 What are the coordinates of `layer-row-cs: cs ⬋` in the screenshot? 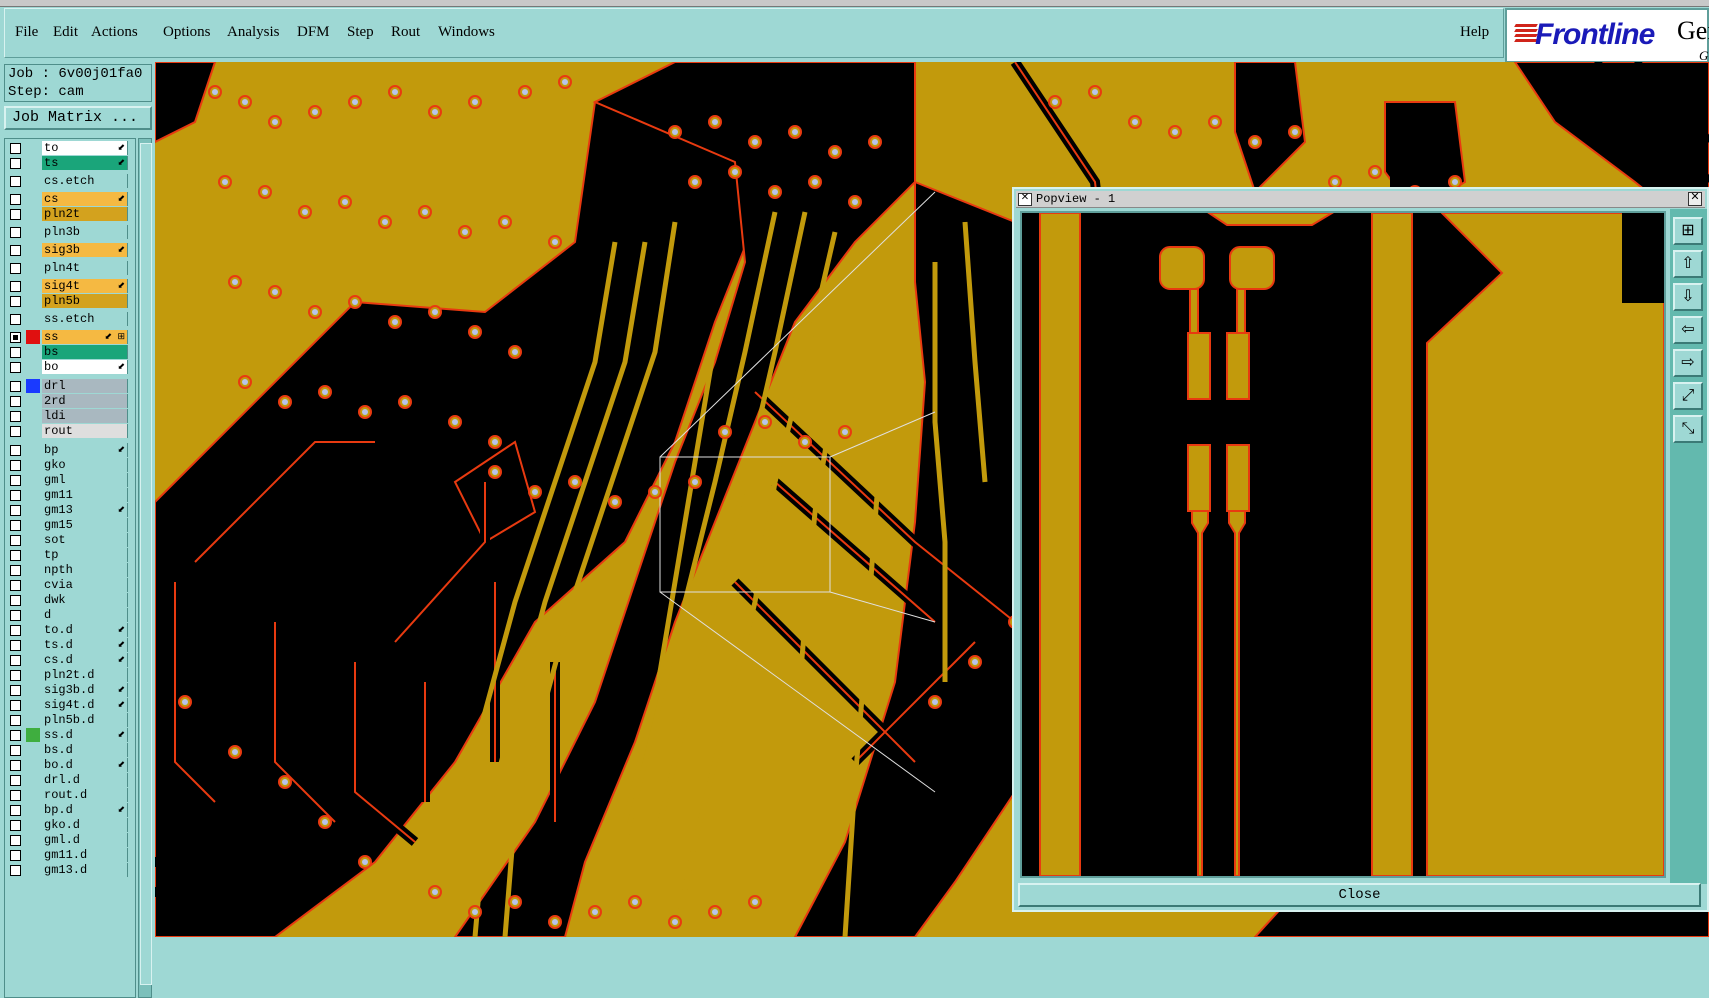 It's located at (70, 199).